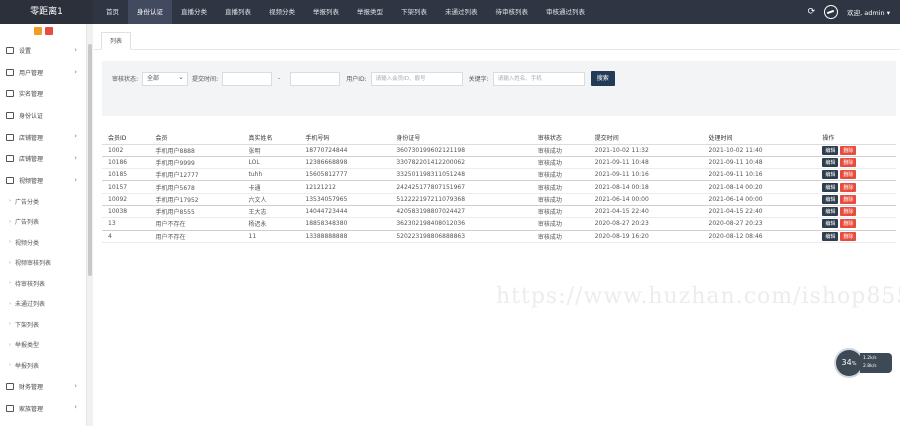 The height and width of the screenshot is (426, 900). What do you see at coordinates (868, 12) in the screenshot?
I see `user-menu: 欢迎, admin ▾` at bounding box center [868, 12].